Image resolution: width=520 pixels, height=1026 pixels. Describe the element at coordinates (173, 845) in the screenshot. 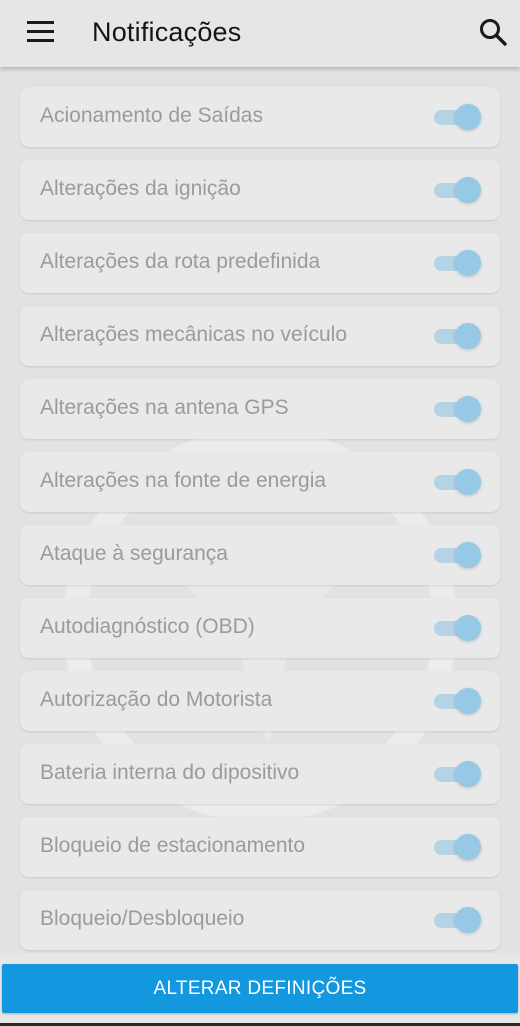

I see `notification-label: Bloqueio de estacionamento` at that location.